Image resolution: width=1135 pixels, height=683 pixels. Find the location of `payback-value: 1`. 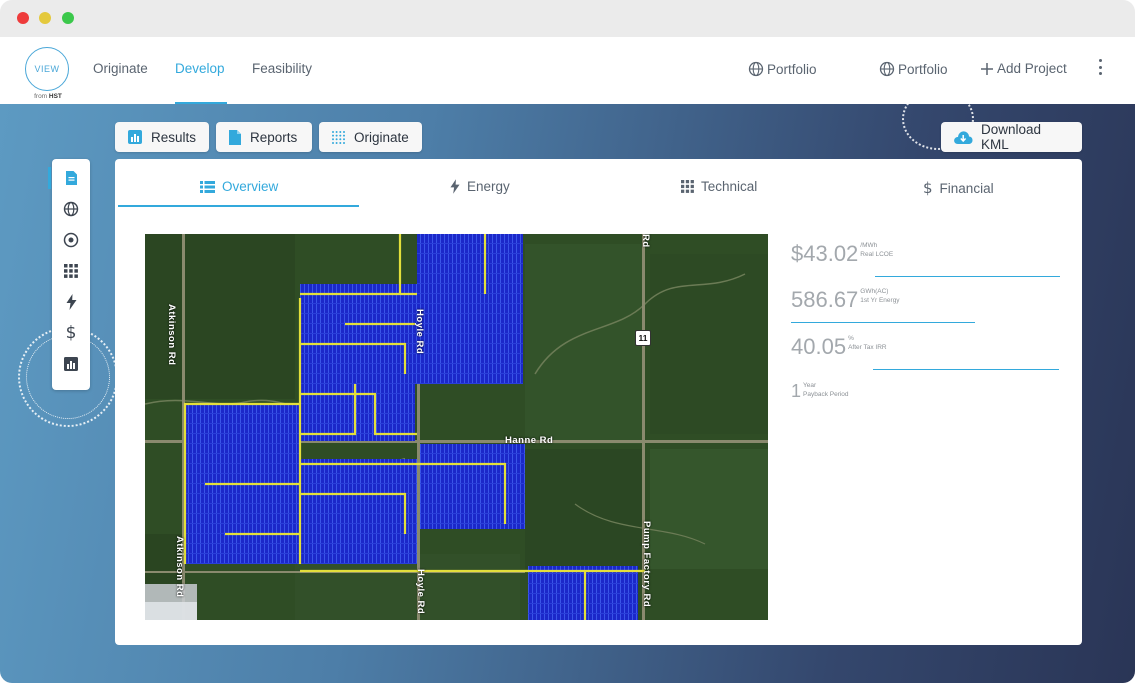

payback-value: 1 is located at coordinates (796, 391).